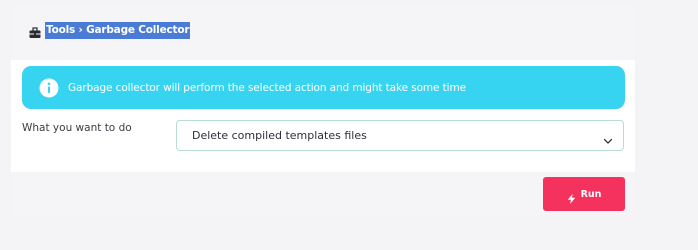 The width and height of the screenshot is (698, 250). Describe the element at coordinates (49, 88) in the screenshot. I see `info-icon` at that location.